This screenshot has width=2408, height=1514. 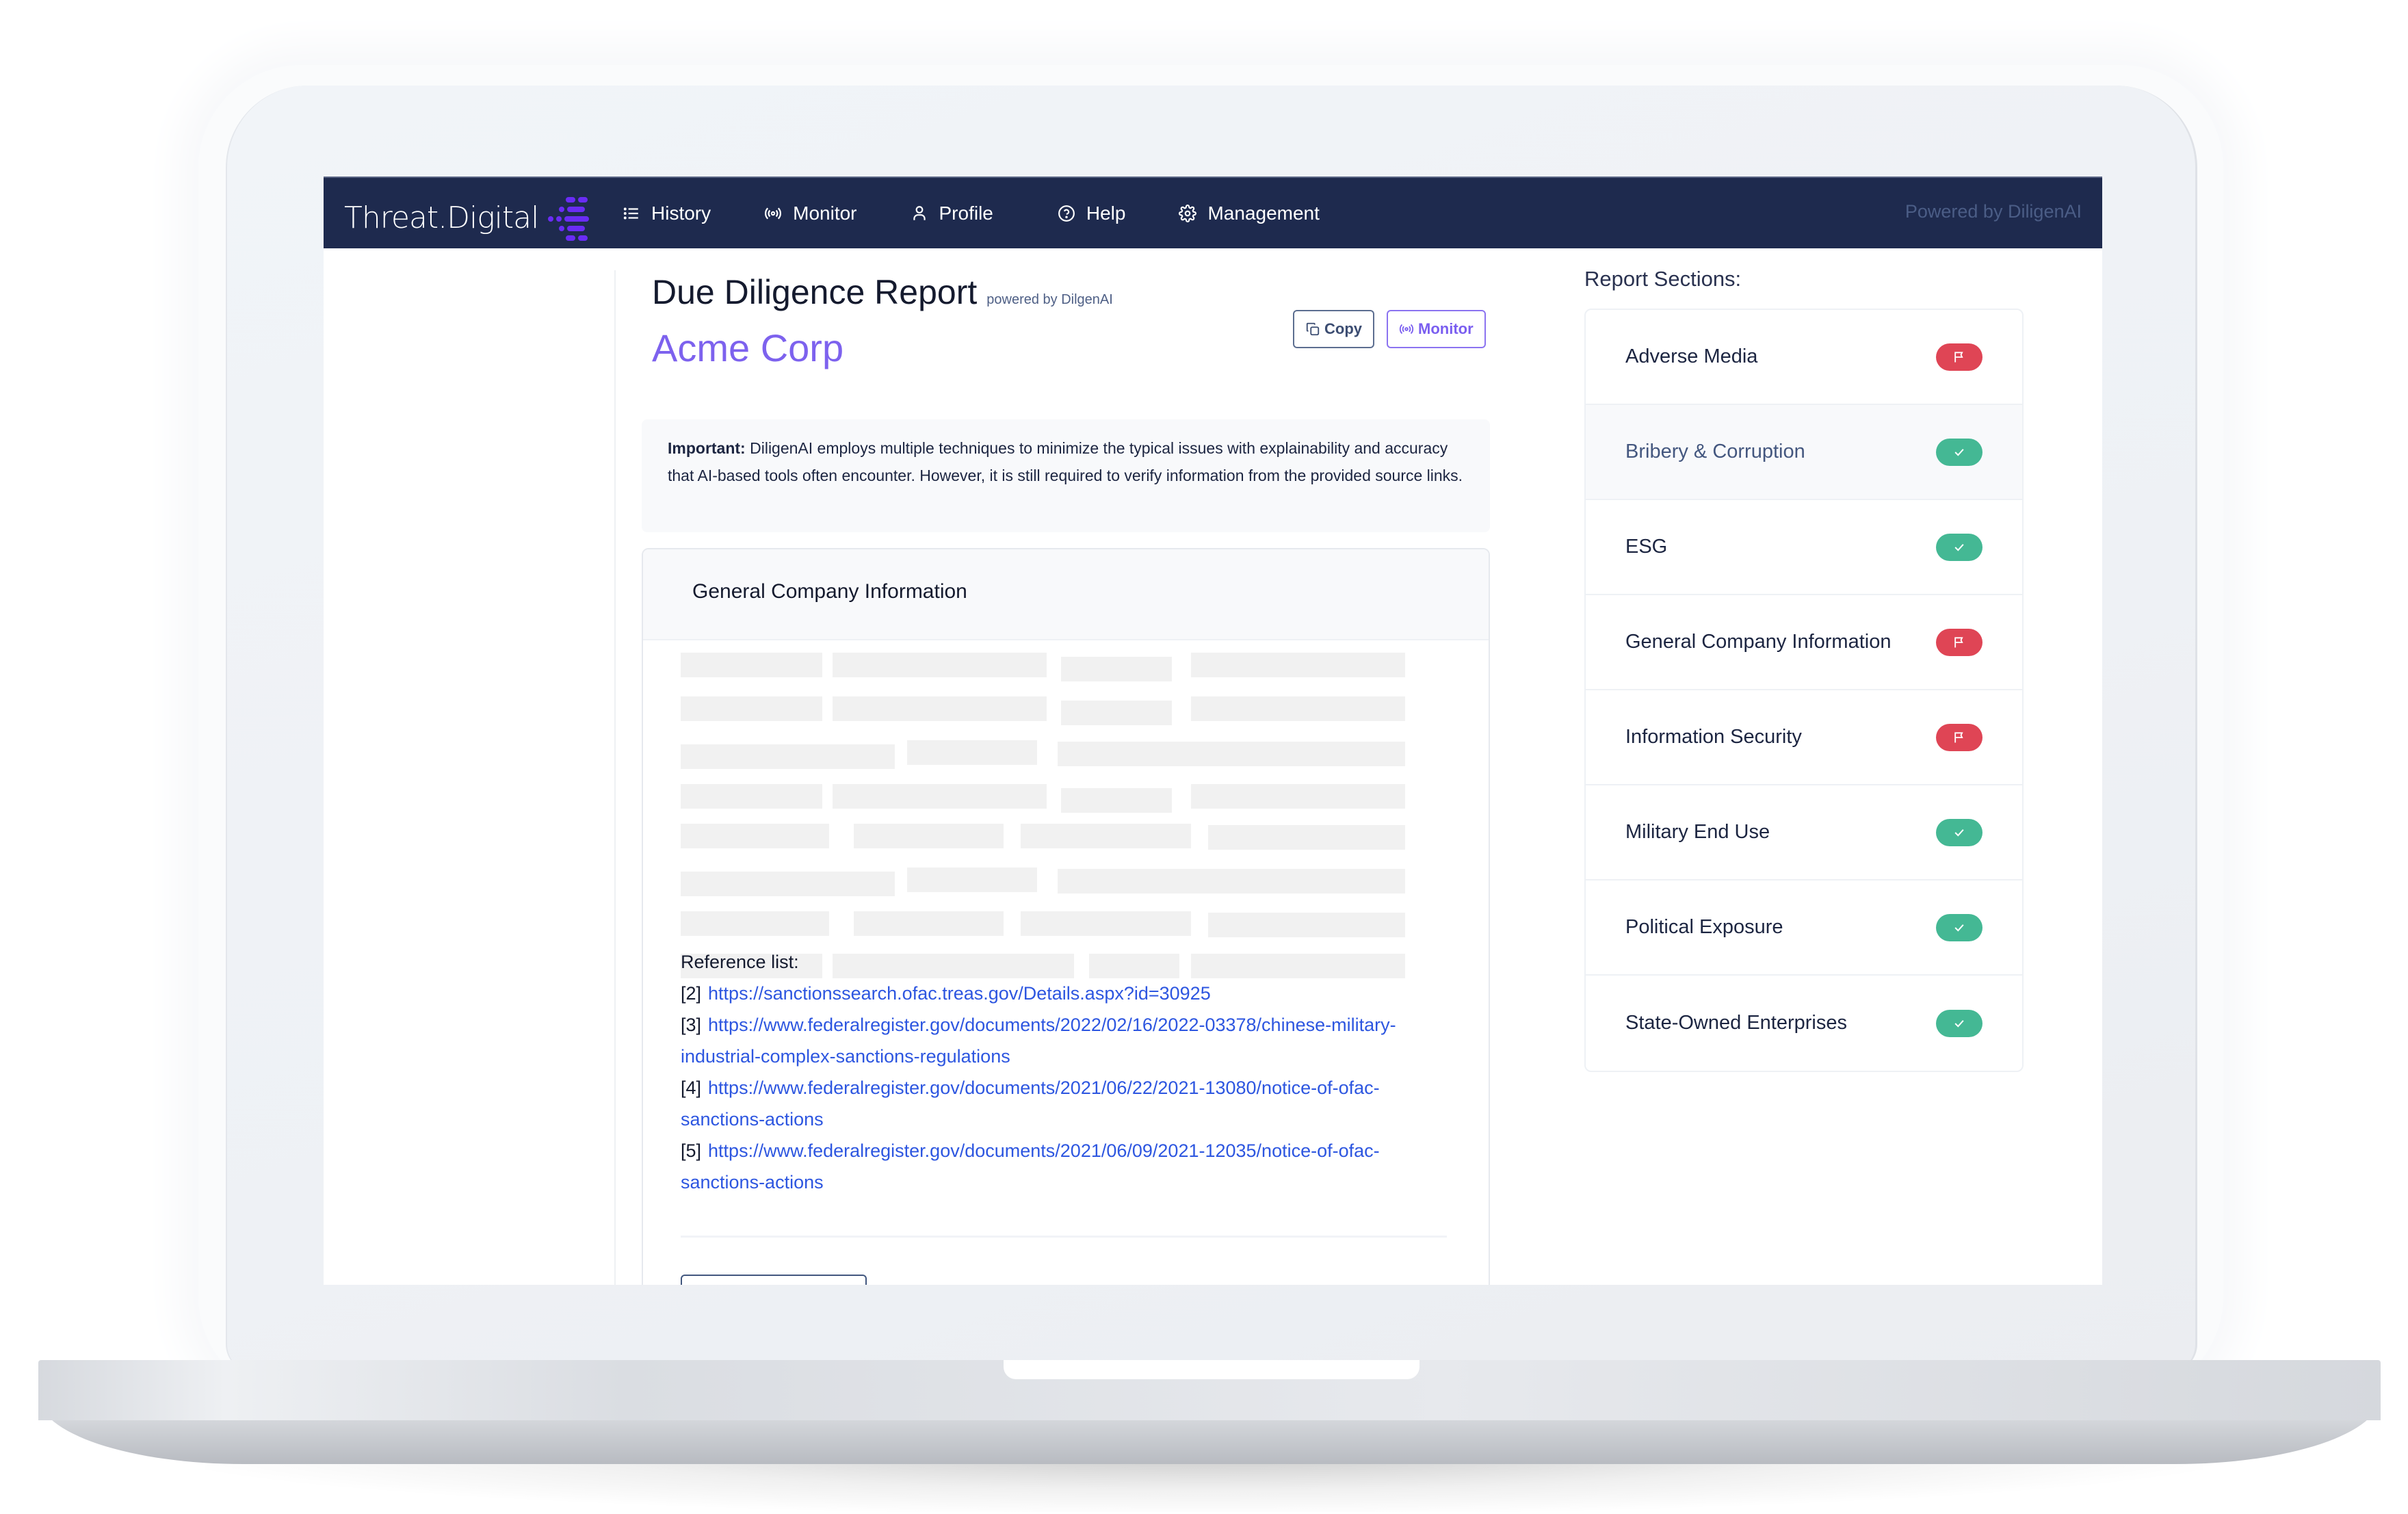 I want to click on section-card-title: General Company Information, so click(x=1066, y=594).